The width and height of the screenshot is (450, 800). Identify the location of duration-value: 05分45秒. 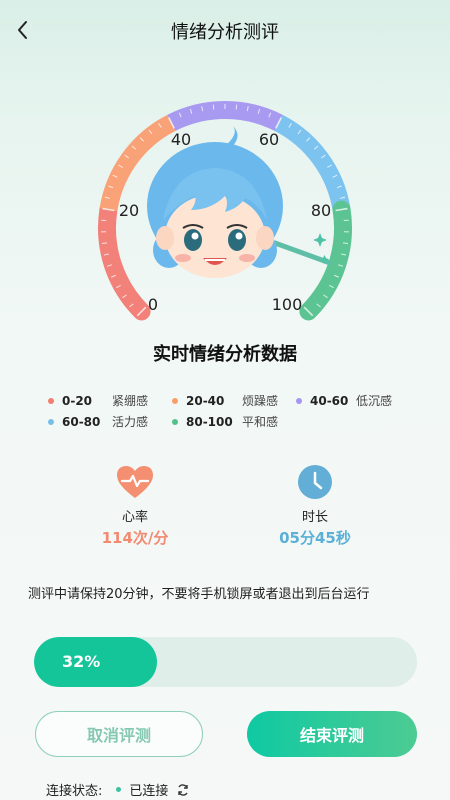
(315, 538).